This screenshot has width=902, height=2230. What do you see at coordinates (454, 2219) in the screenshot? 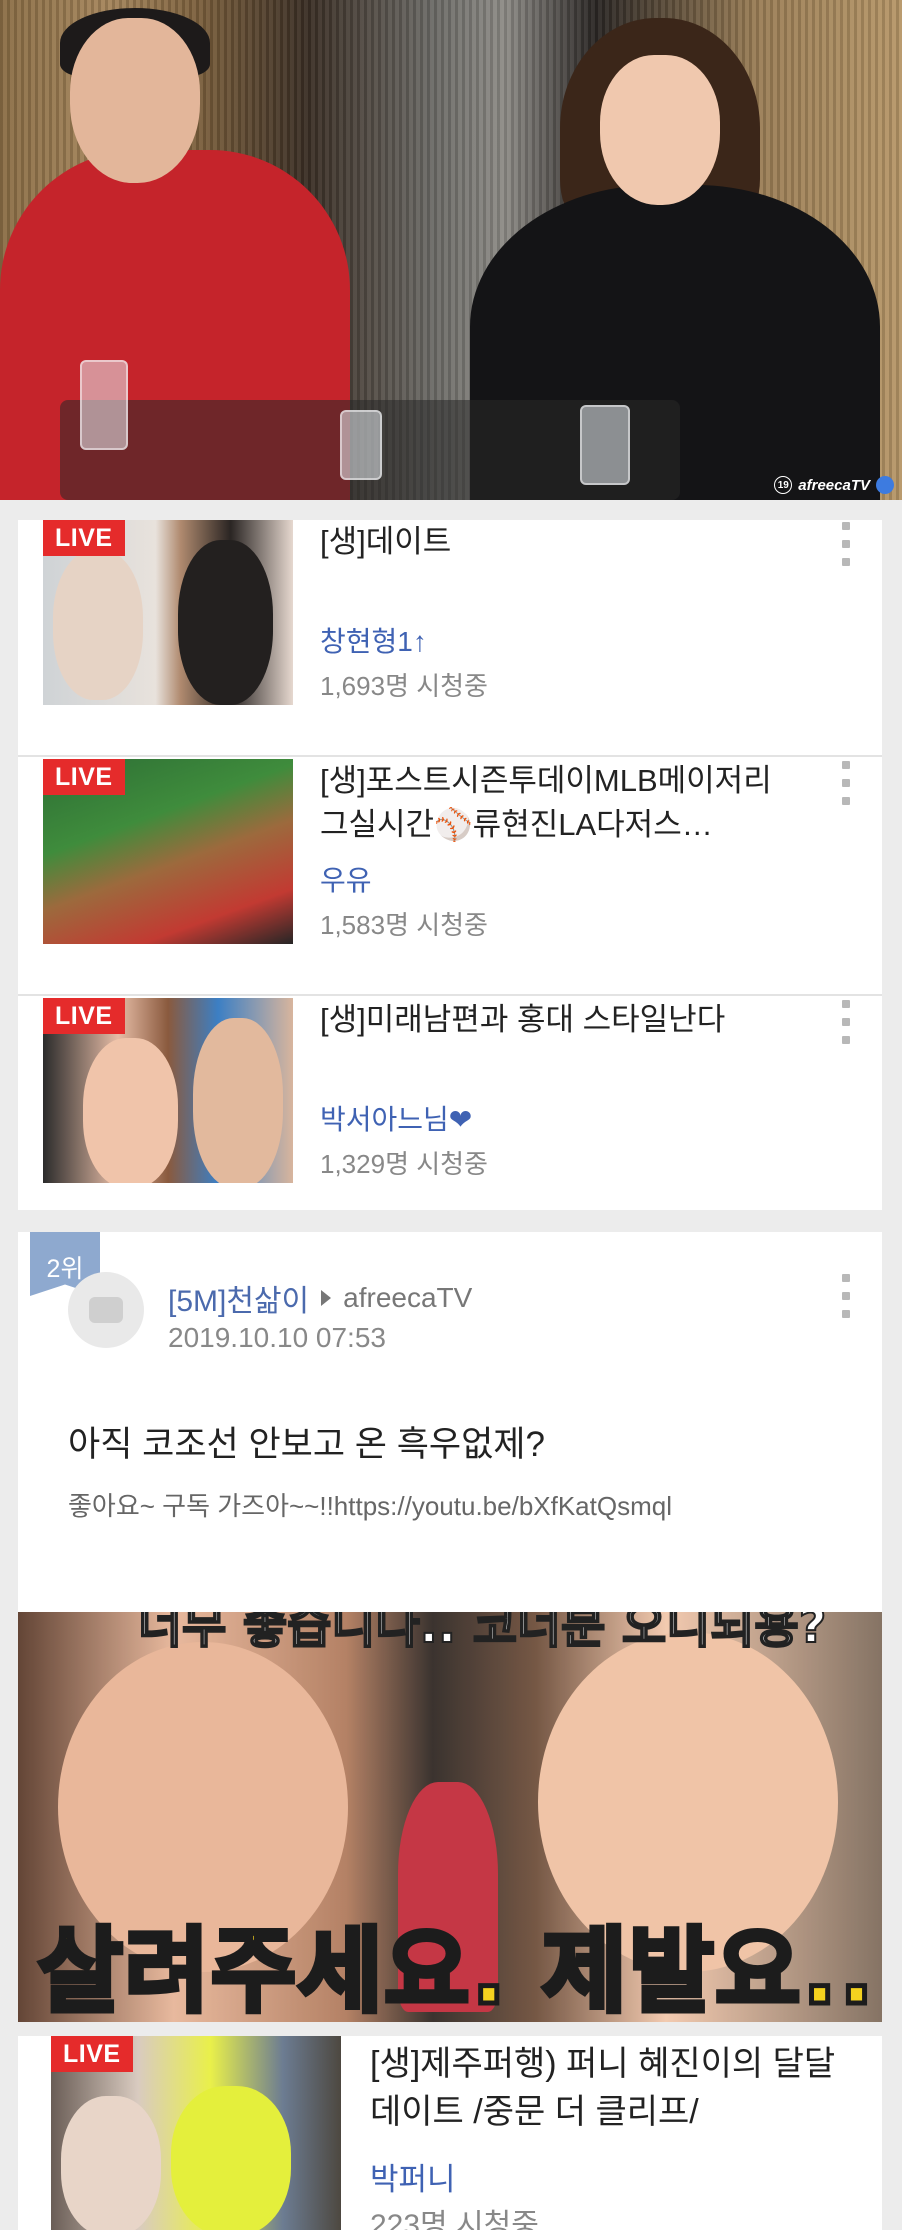
I see `viewer-count: 223명 시청중` at bounding box center [454, 2219].